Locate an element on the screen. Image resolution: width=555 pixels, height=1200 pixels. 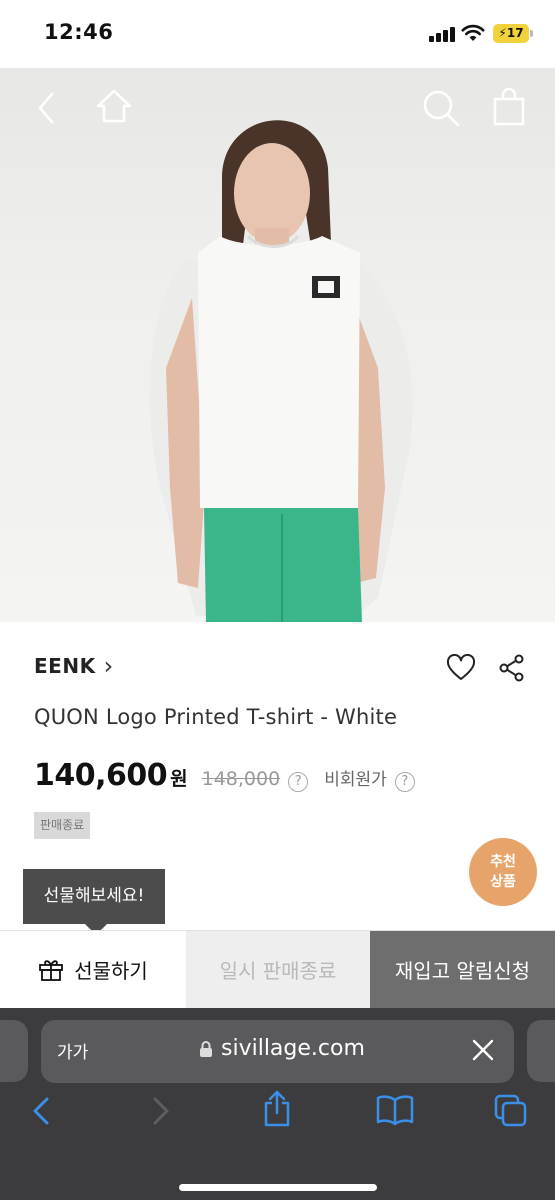
back-icon is located at coordinates (46, 108).